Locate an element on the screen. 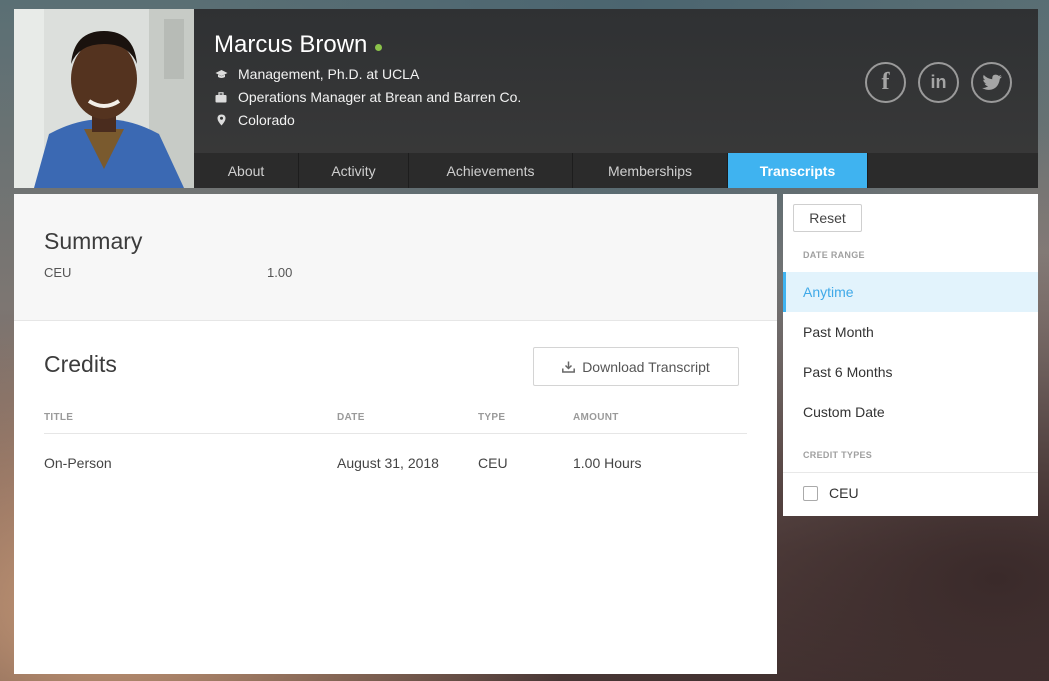 The width and height of the screenshot is (1049, 681). summary-title: Summary is located at coordinates (93, 241).